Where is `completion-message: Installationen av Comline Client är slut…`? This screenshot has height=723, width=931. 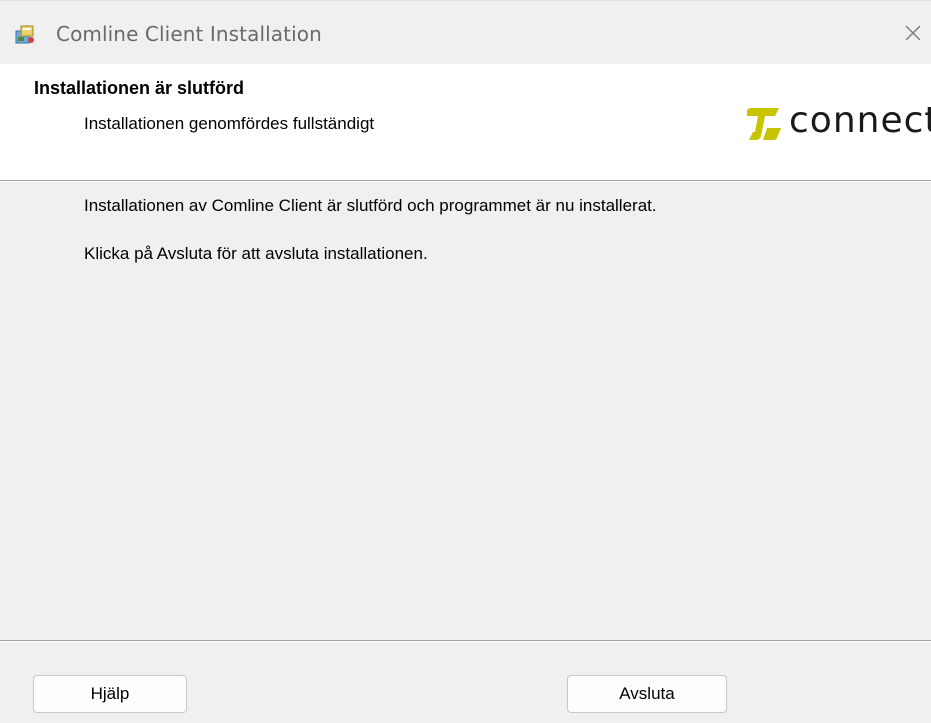
completion-message: Installationen av Comline Client är slut… is located at coordinates (370, 205).